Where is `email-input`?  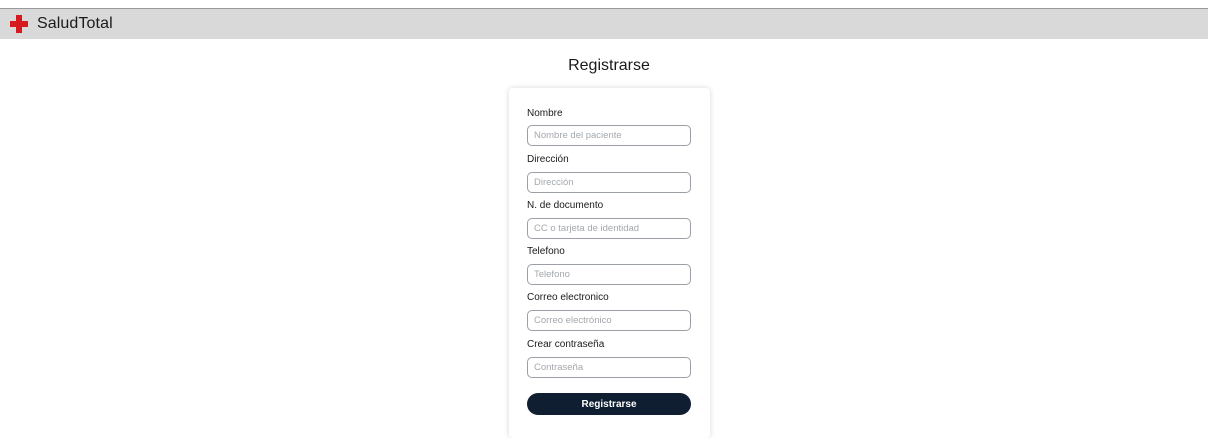
email-input is located at coordinates (609, 320).